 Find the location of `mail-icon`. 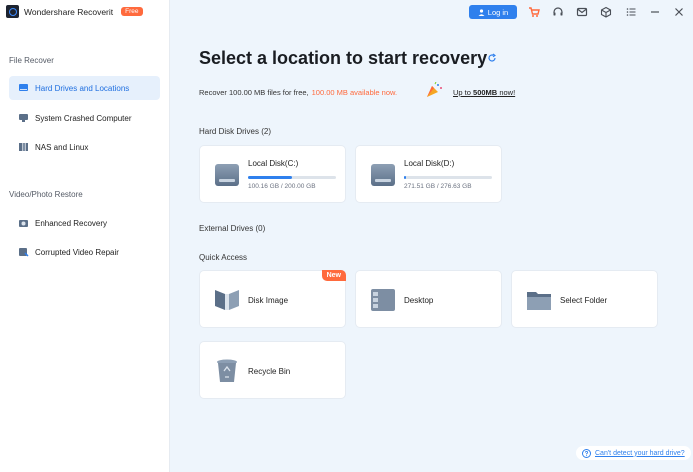

mail-icon is located at coordinates (582, 12).